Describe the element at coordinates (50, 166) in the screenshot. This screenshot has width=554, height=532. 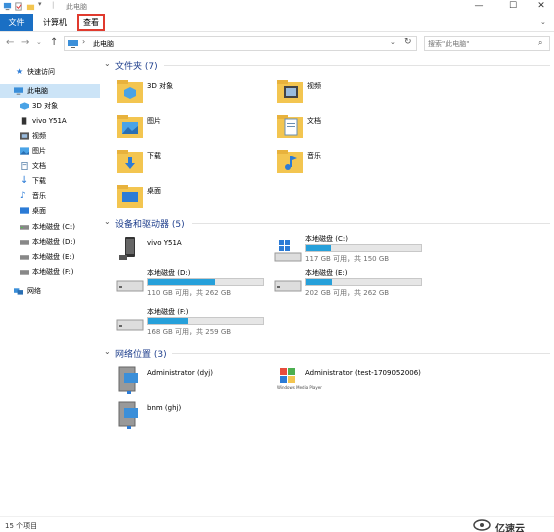
I see `sidebar-item-documents: 文档` at that location.